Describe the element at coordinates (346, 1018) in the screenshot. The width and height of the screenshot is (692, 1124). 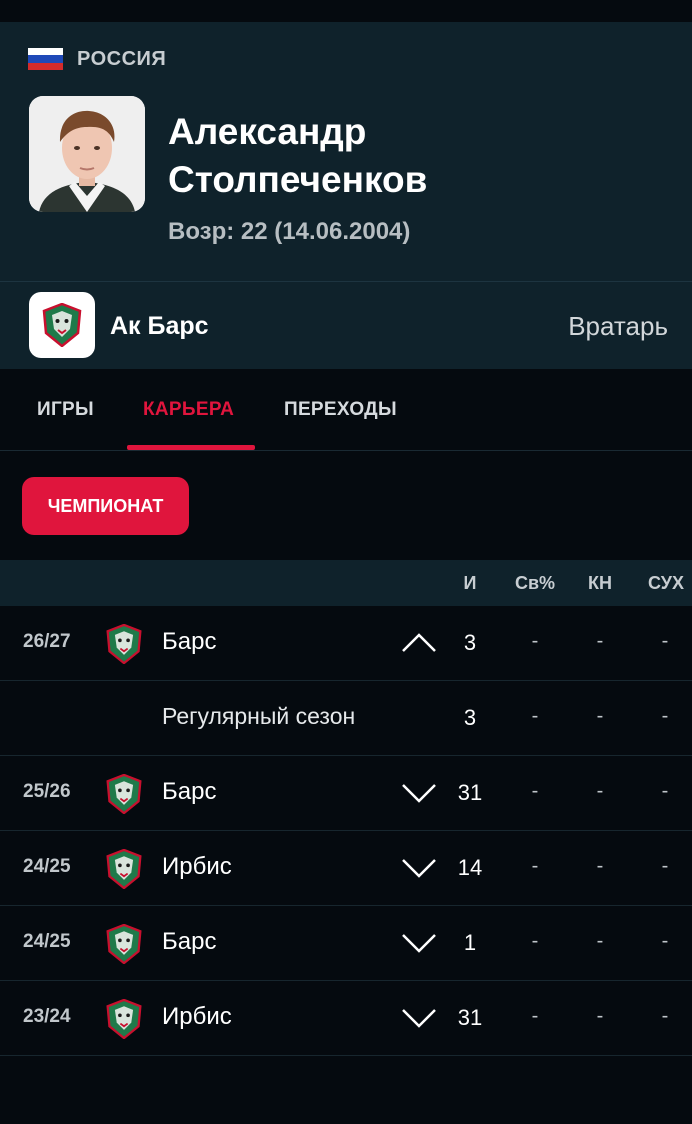
I see `table-row: 23/24 Ирбис 31 - - -` at that location.